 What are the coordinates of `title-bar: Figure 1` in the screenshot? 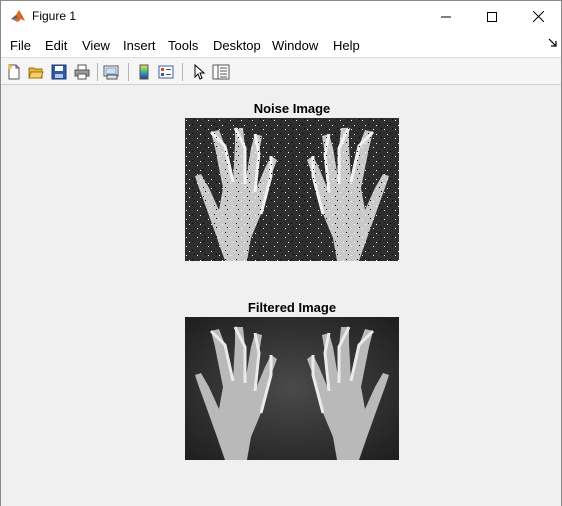 It's located at (281, 16).